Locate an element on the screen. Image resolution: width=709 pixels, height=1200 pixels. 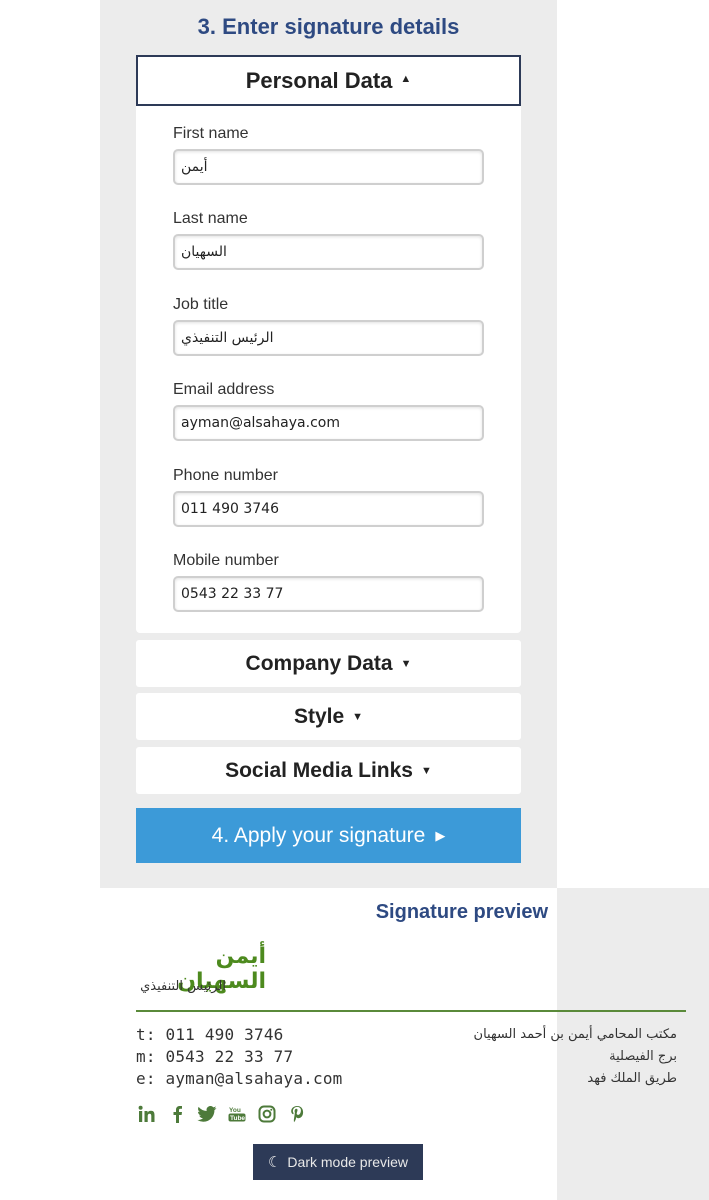
social-links-toggle: Social Media Links ▼ is located at coordinates (328, 770).